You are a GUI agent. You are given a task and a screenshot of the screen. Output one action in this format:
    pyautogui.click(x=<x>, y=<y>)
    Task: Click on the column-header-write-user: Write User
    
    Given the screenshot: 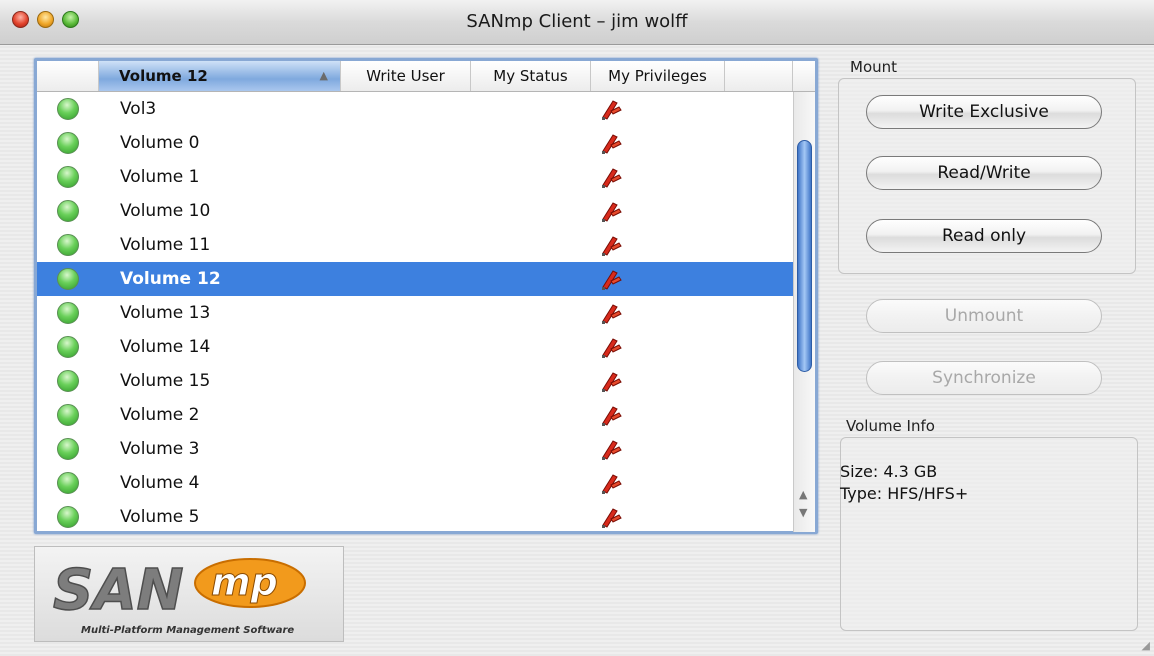 What is the action you would take?
    pyautogui.click(x=406, y=76)
    